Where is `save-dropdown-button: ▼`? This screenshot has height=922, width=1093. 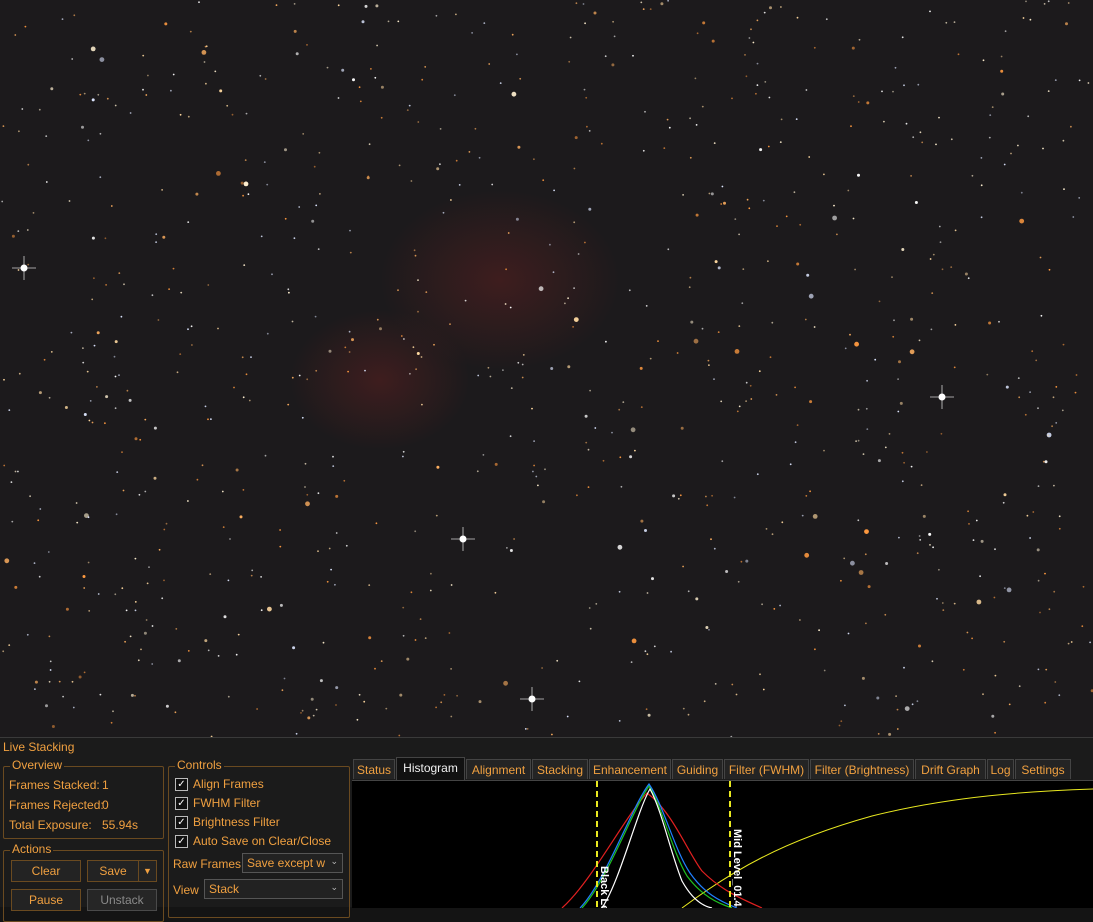
save-dropdown-button: ▼ is located at coordinates (147, 871).